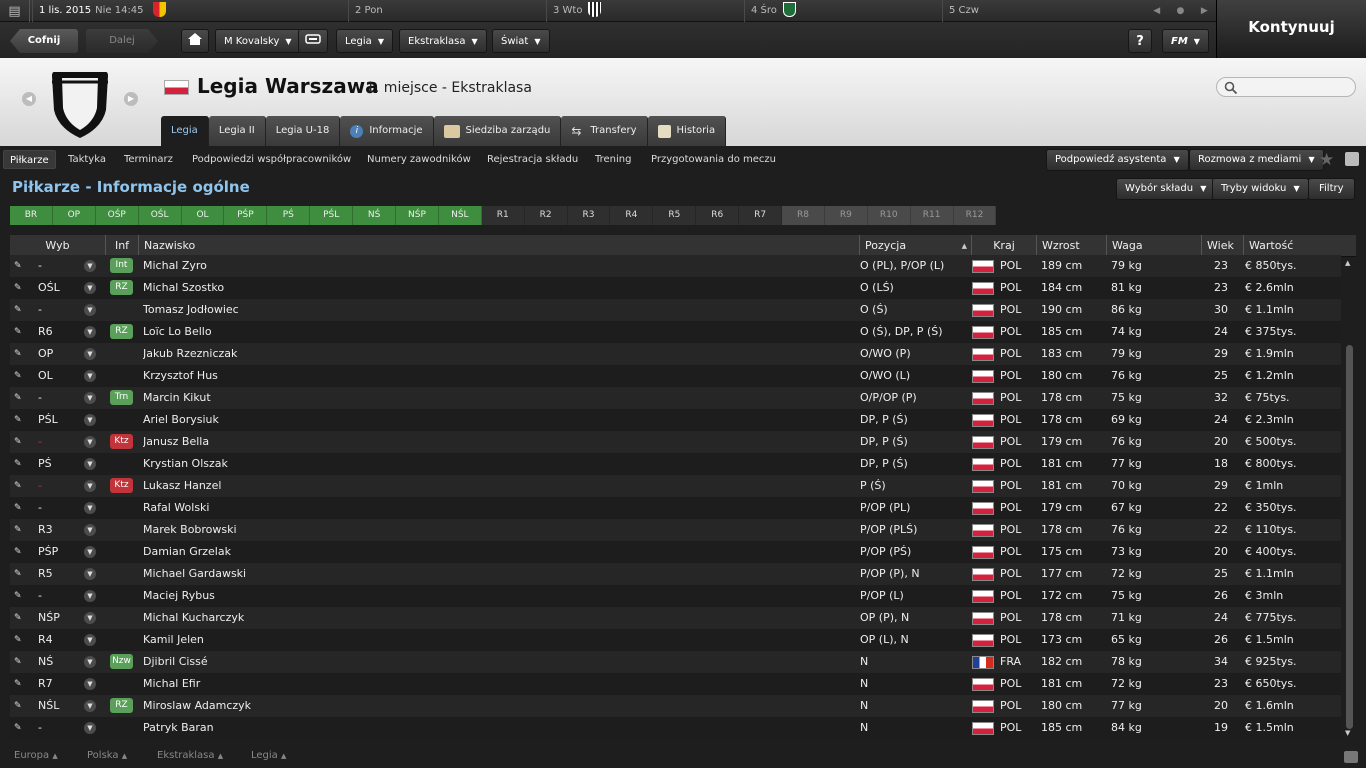 The width and height of the screenshot is (1366, 768). I want to click on selection-cell: NŚ, so click(60, 662).